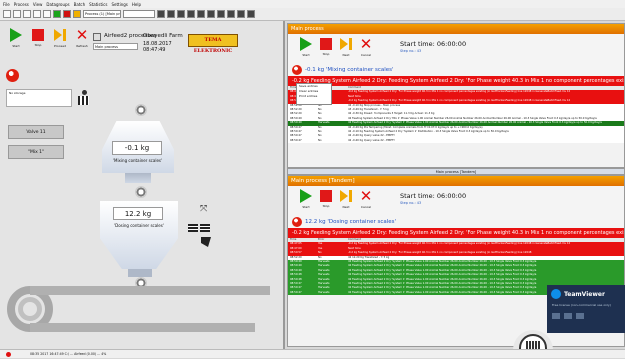 The height and width of the screenshot is (359, 625). What do you see at coordinates (98, 4) in the screenshot?
I see `menu-item-statistics: Statistics` at bounding box center [98, 4].